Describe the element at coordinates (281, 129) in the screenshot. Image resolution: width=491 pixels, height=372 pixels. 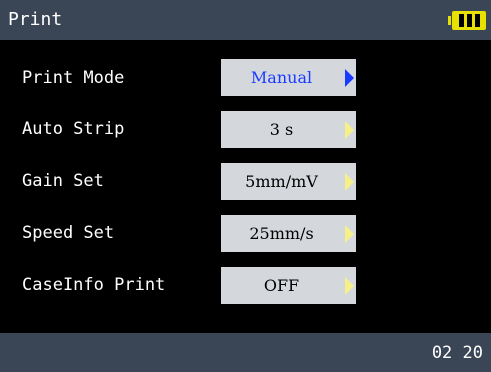
I see `auto-strip-value: 3 s` at that location.